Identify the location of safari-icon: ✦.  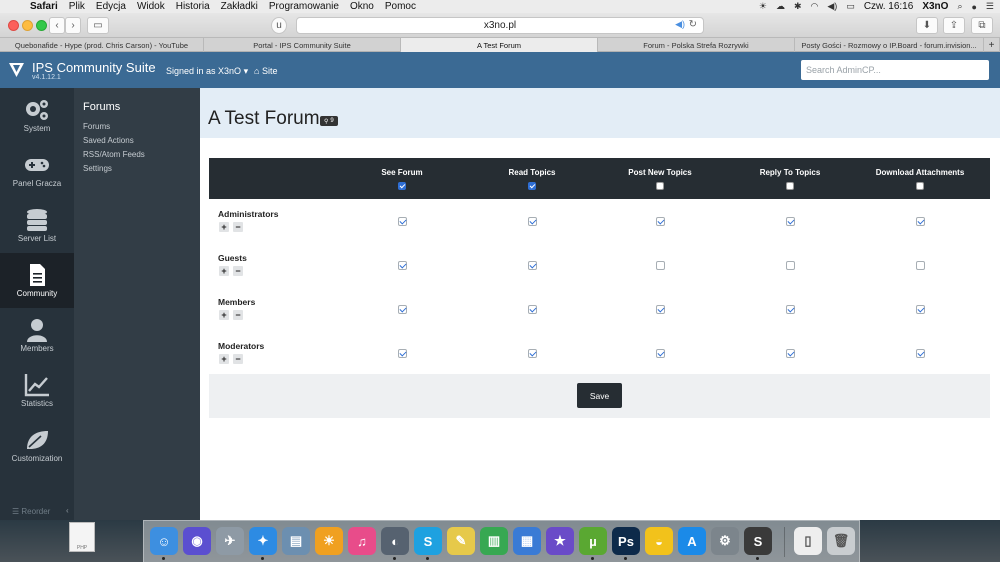
(263, 541).